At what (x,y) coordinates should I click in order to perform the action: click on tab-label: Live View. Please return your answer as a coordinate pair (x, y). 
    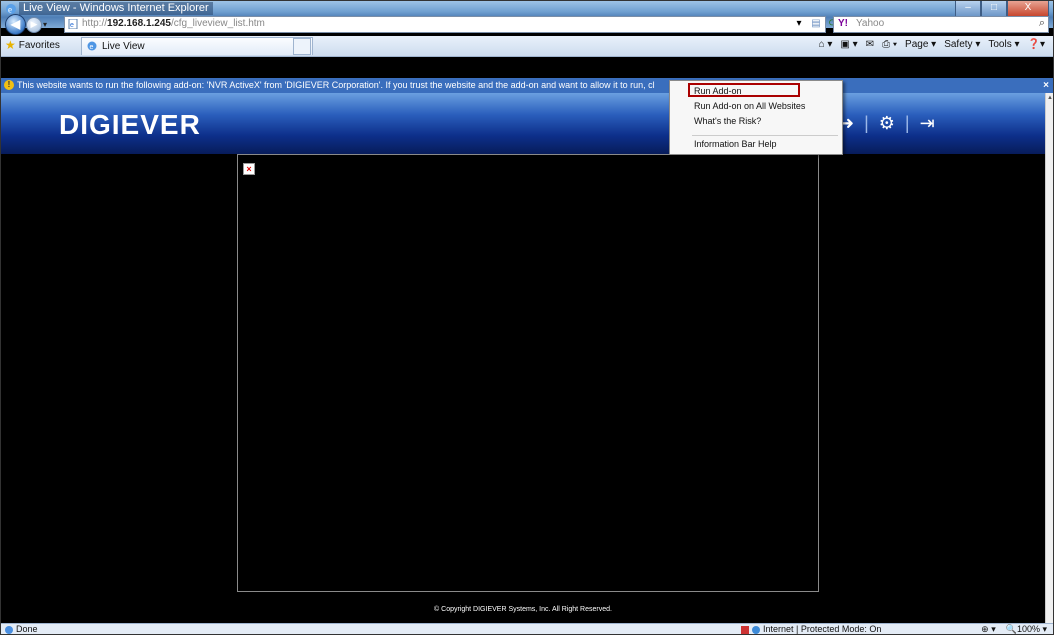
    Looking at the image, I should click on (123, 46).